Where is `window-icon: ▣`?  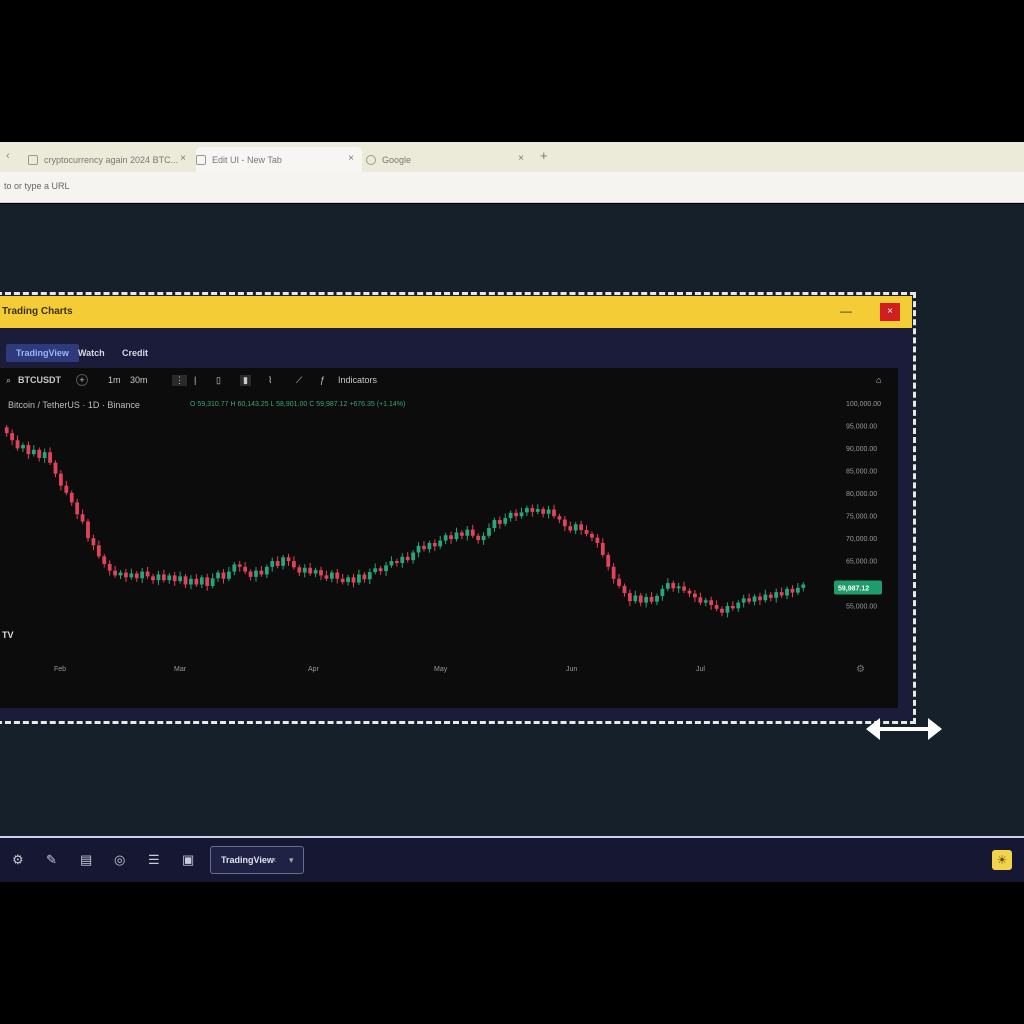 window-icon: ▣ is located at coordinates (188, 860).